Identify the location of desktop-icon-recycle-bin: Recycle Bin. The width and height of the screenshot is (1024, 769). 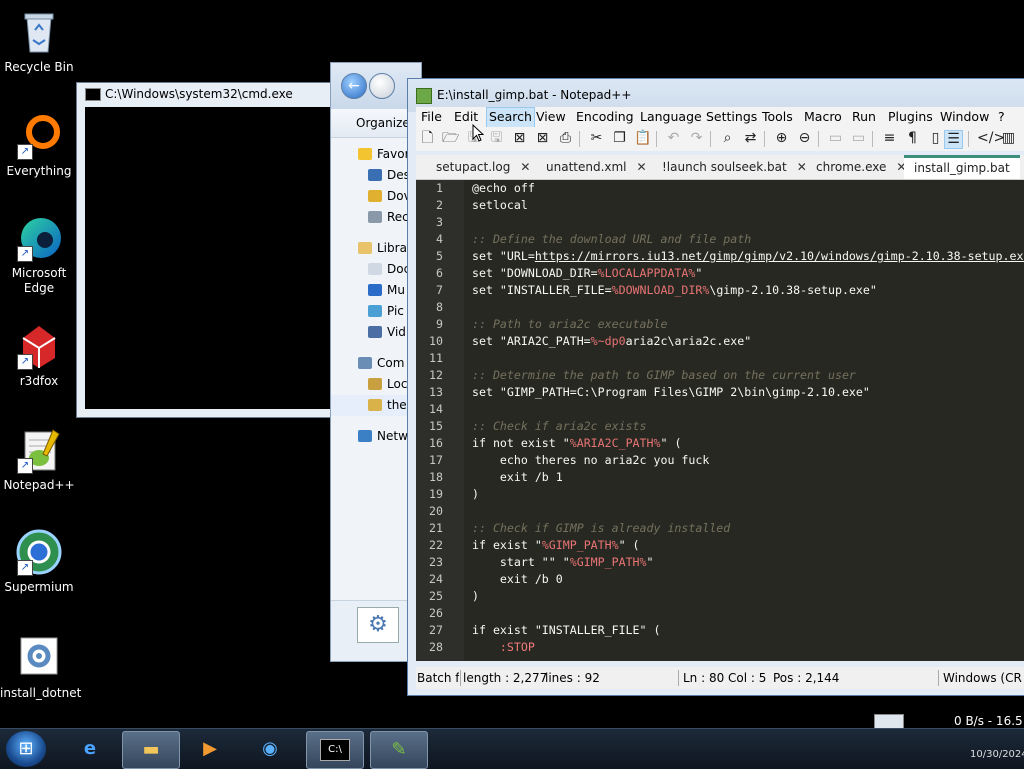
(39, 41).